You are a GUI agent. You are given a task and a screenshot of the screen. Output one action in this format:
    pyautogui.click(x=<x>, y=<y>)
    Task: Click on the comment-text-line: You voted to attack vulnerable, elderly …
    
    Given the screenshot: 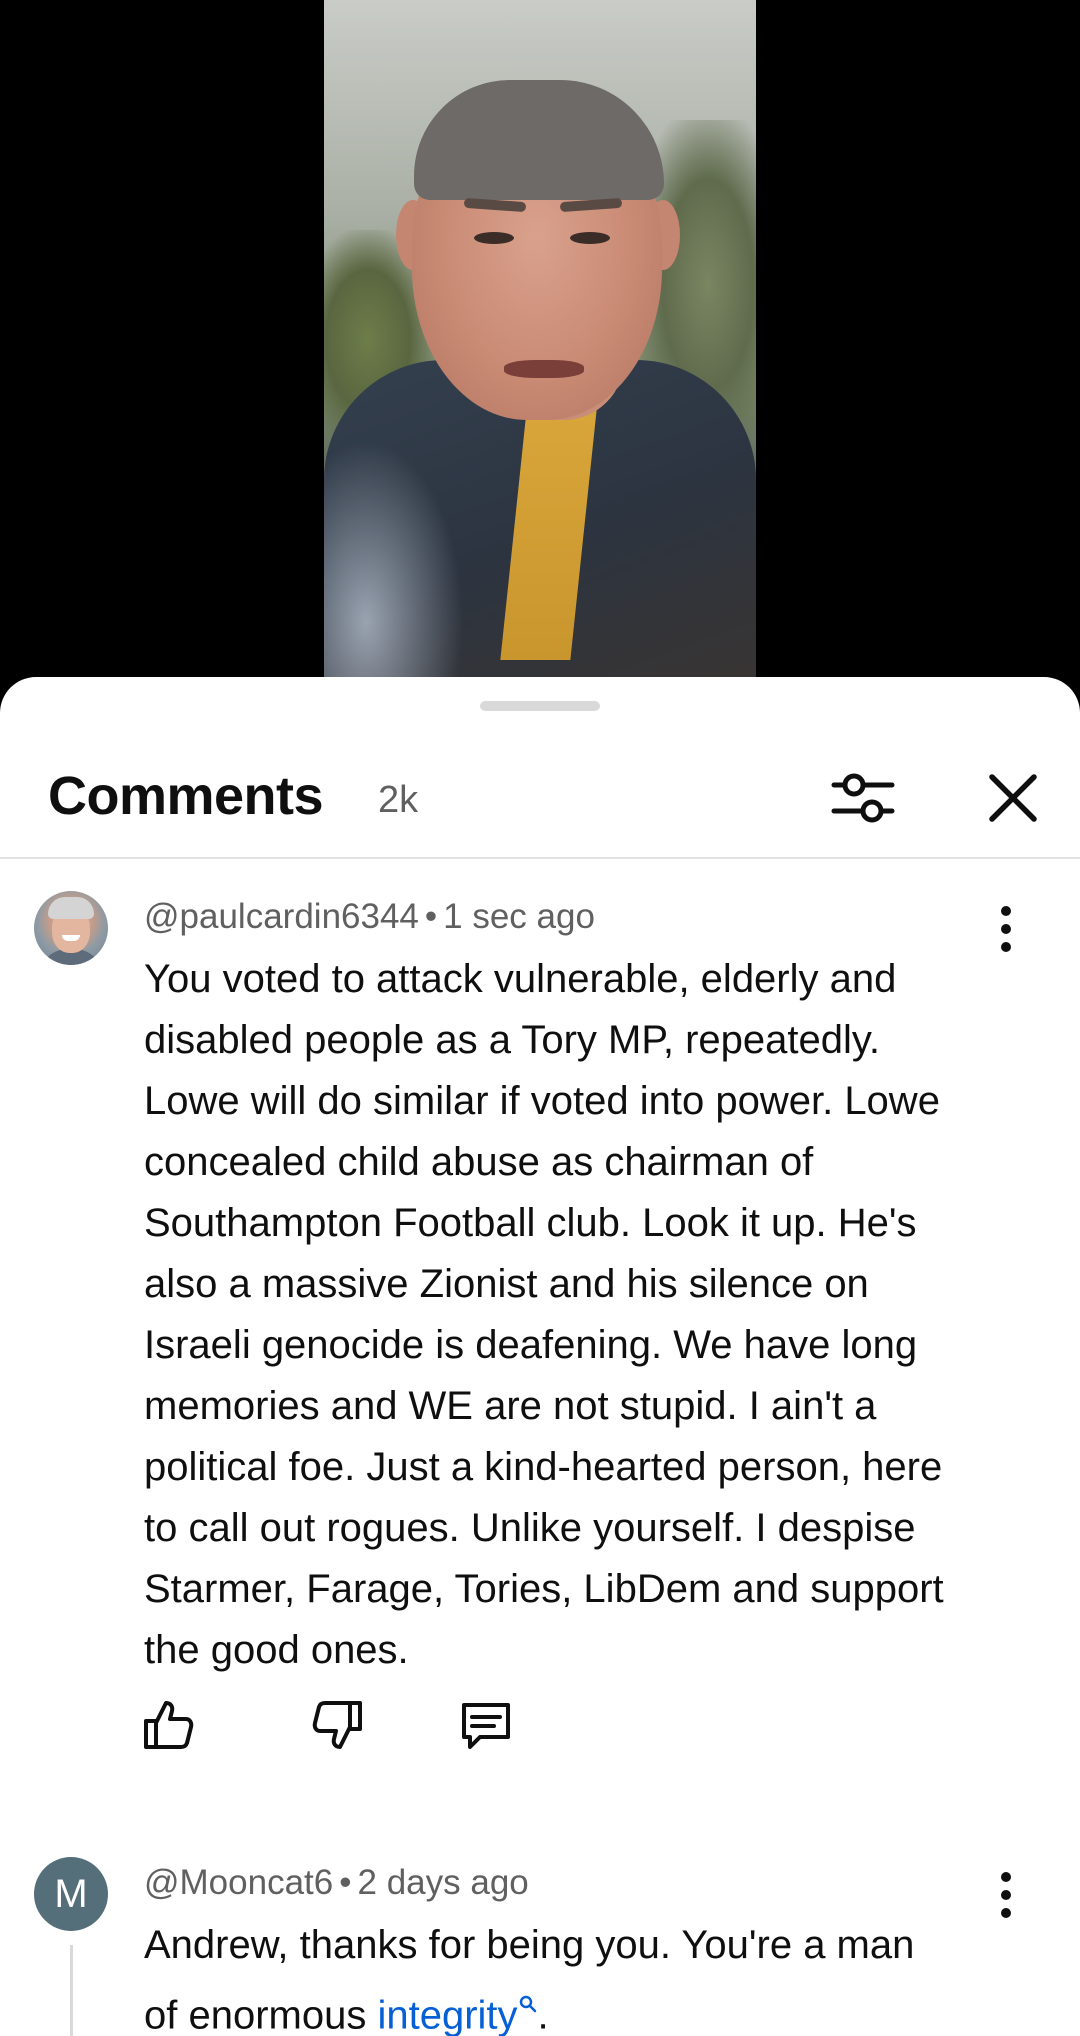 What is the action you would take?
    pyautogui.click(x=520, y=979)
    